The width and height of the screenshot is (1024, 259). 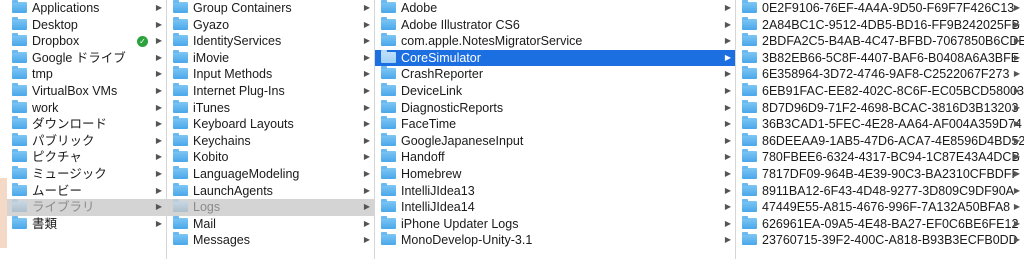 I want to click on logs-row: Adobe ▶, so click(x=555, y=8).